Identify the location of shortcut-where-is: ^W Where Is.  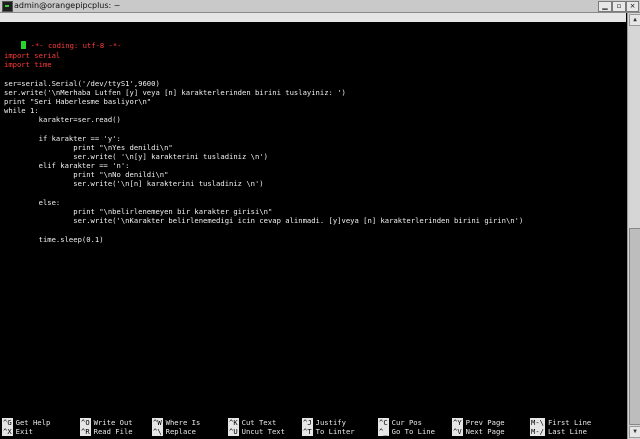
(176, 422).